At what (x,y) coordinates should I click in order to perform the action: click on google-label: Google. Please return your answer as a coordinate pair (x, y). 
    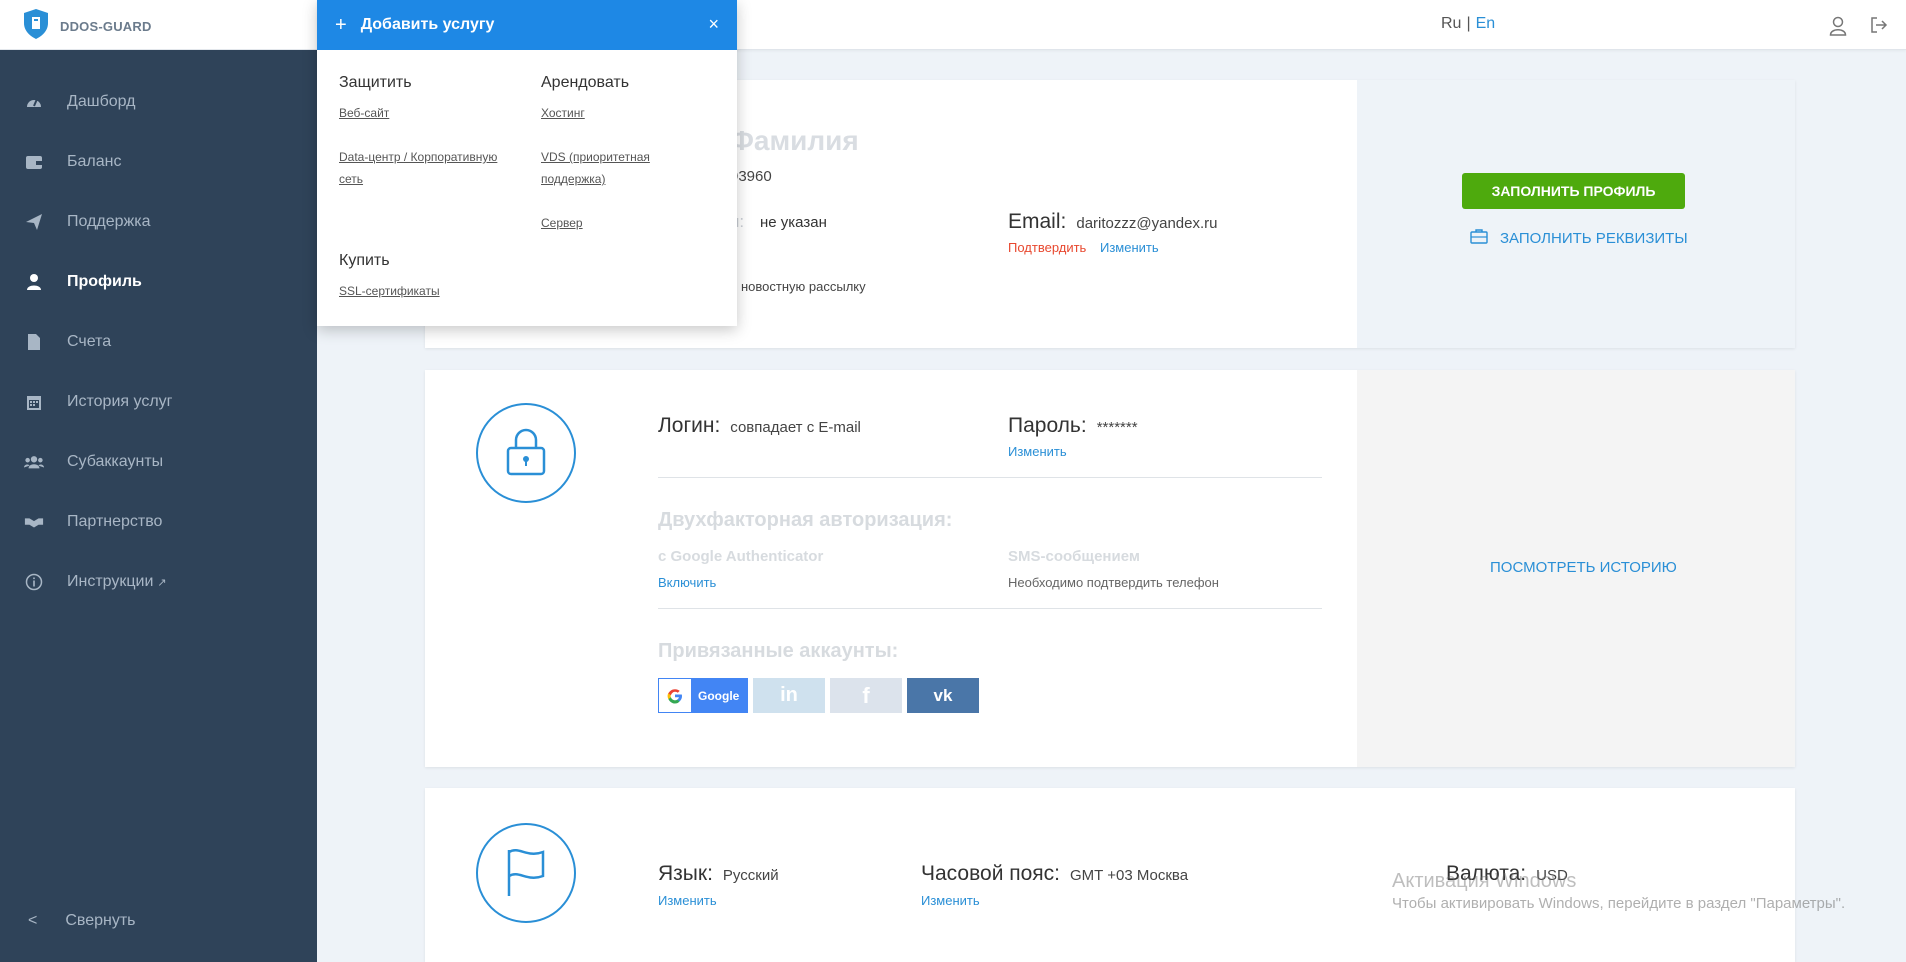
    Looking at the image, I should click on (719, 695).